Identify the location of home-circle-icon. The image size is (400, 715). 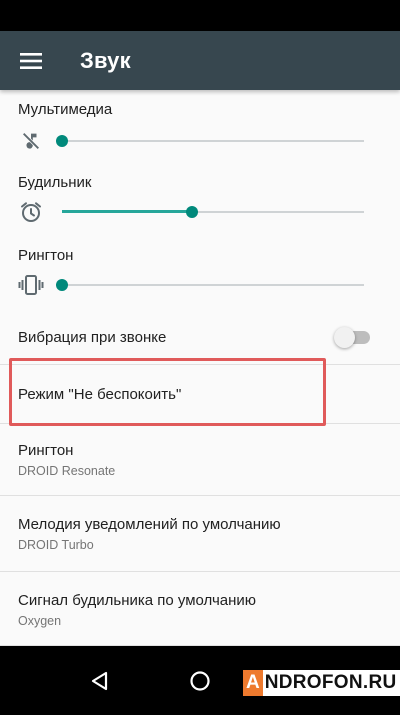
(200, 681).